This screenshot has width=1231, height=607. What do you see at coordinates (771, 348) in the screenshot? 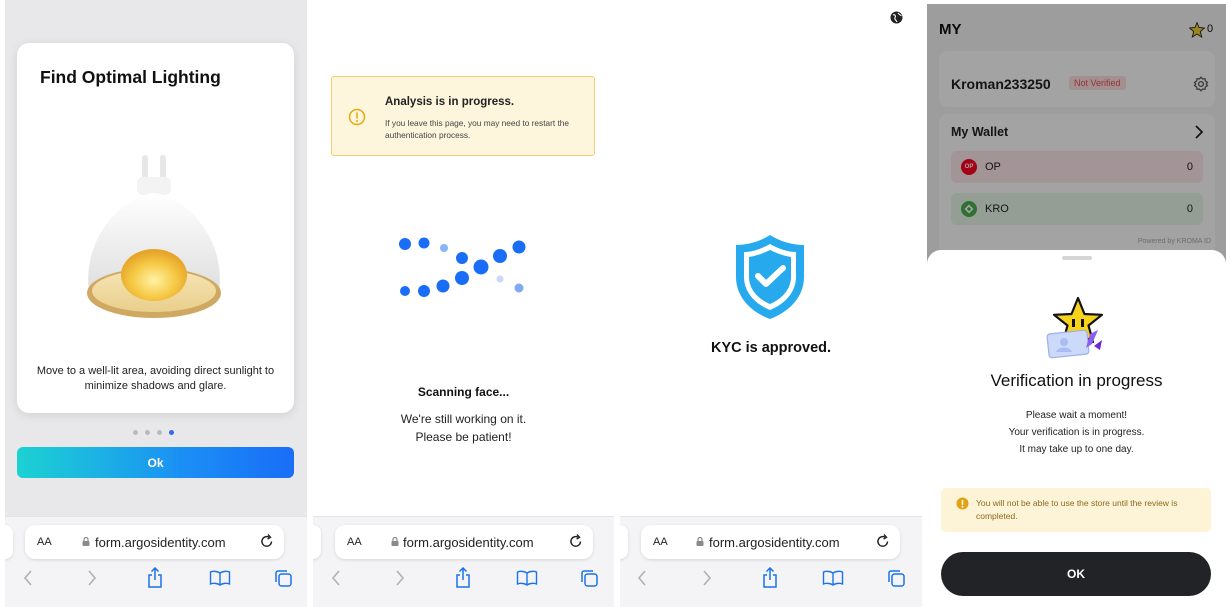
I see `kyc-status-text: KYC is approved.` at bounding box center [771, 348].